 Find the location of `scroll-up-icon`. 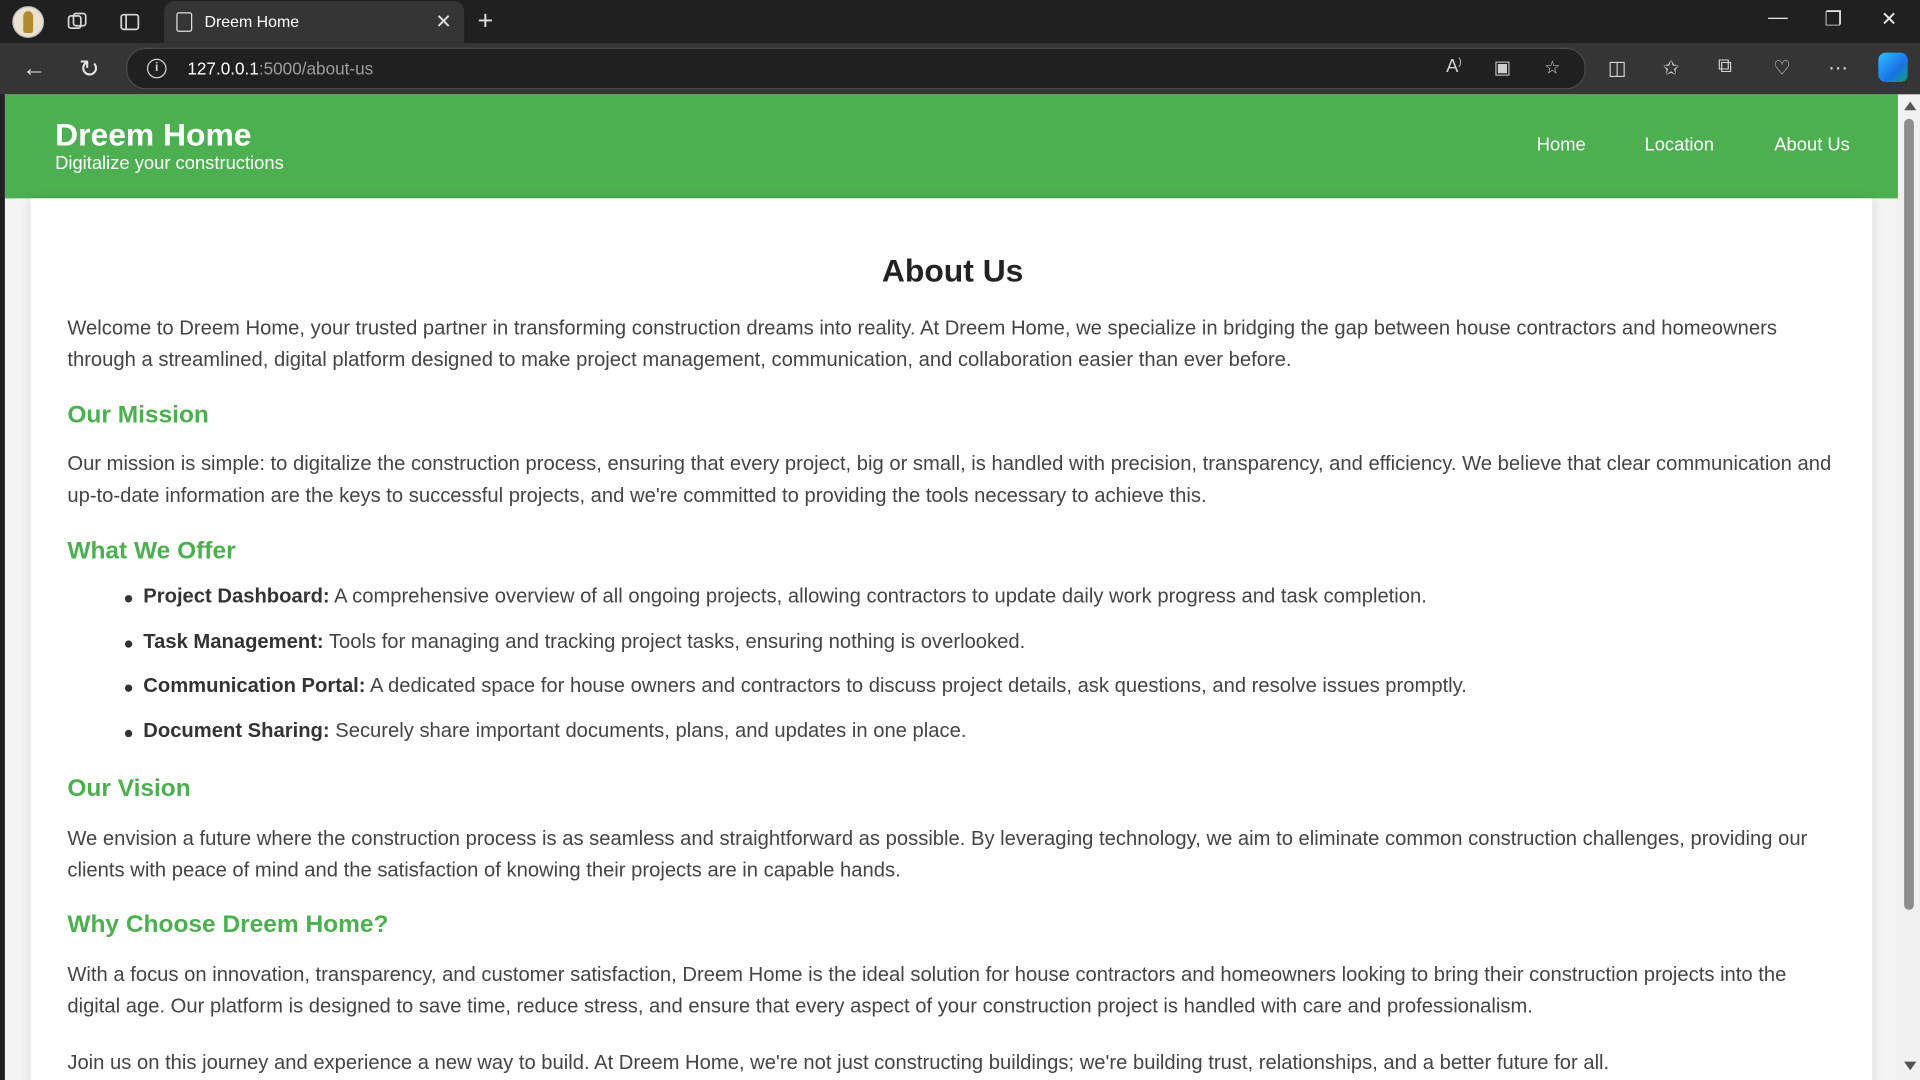

scroll-up-icon is located at coordinates (1910, 106).